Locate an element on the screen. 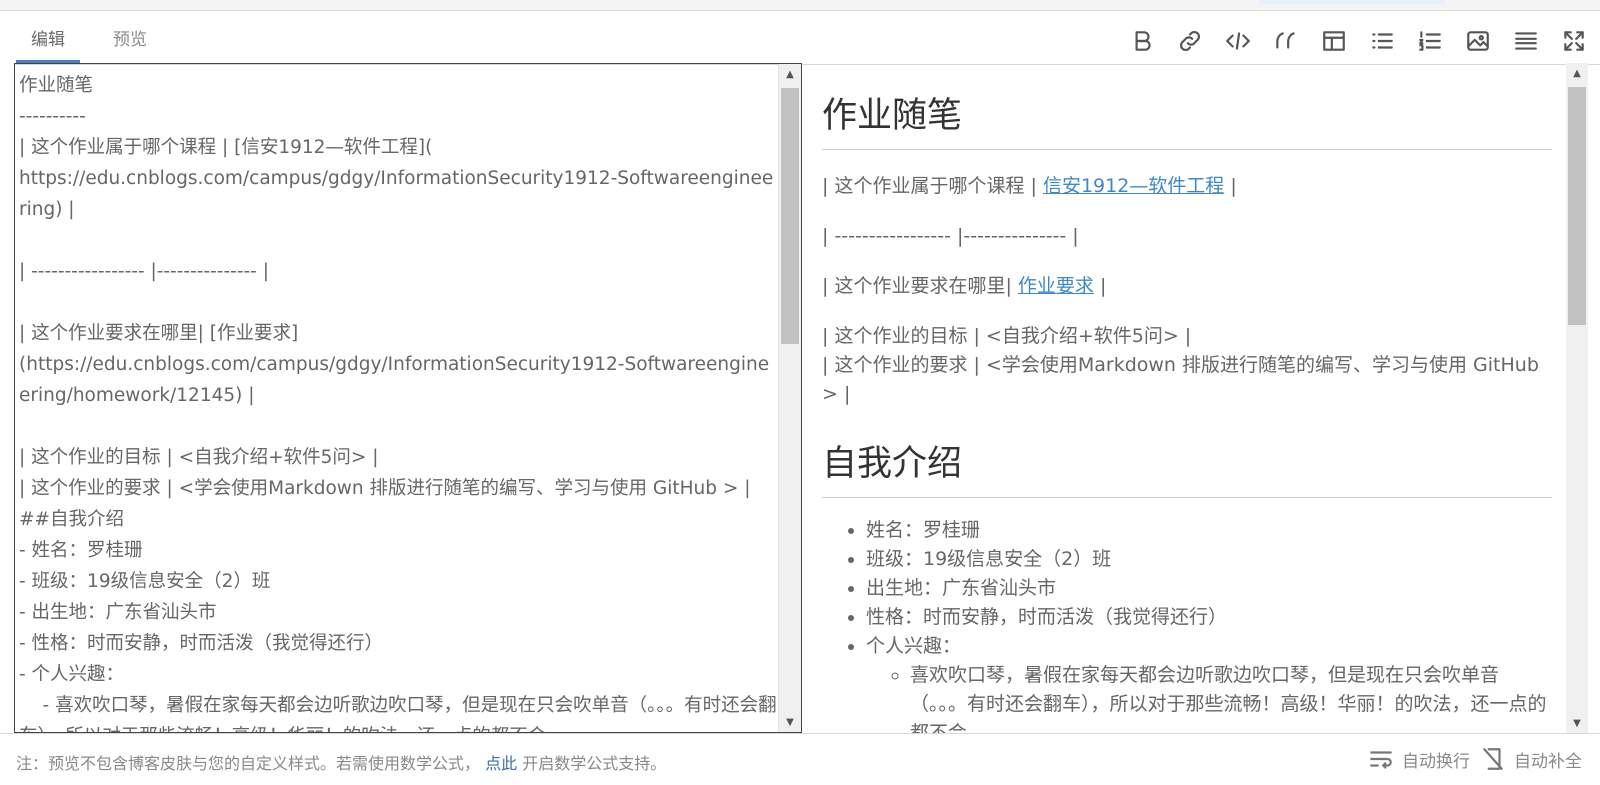 Image resolution: width=1600 pixels, height=785 pixels. list-item: 性格：时而安静，时而活泼（我觉得还行） is located at coordinates (1209, 617).